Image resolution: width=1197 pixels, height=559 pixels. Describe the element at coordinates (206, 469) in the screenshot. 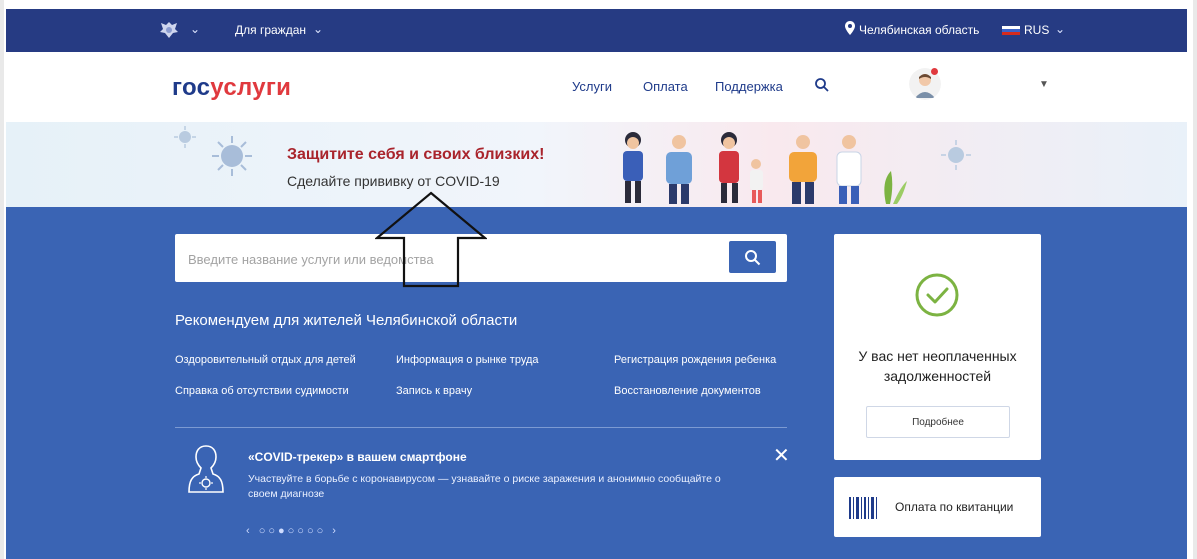

I see `covid-tracker-person-icon` at that location.